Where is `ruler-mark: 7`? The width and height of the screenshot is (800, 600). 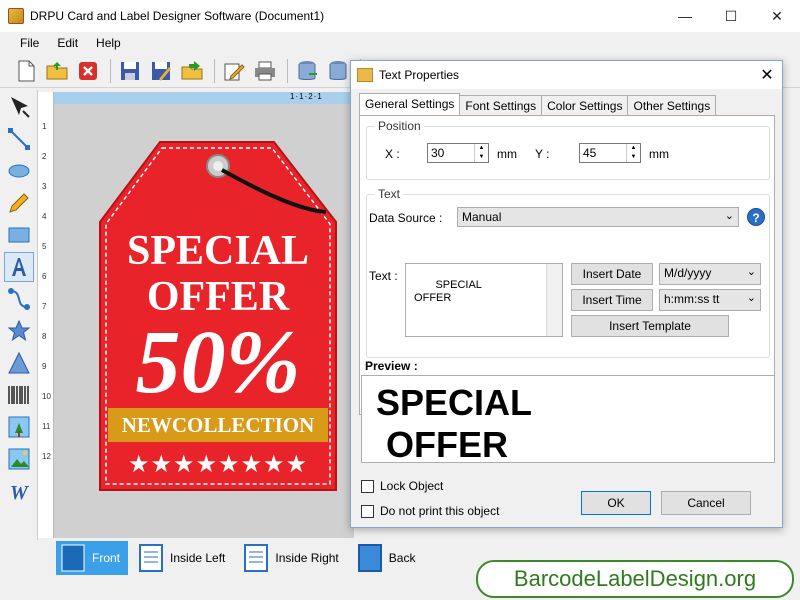
ruler-mark: 7 is located at coordinates (44, 306).